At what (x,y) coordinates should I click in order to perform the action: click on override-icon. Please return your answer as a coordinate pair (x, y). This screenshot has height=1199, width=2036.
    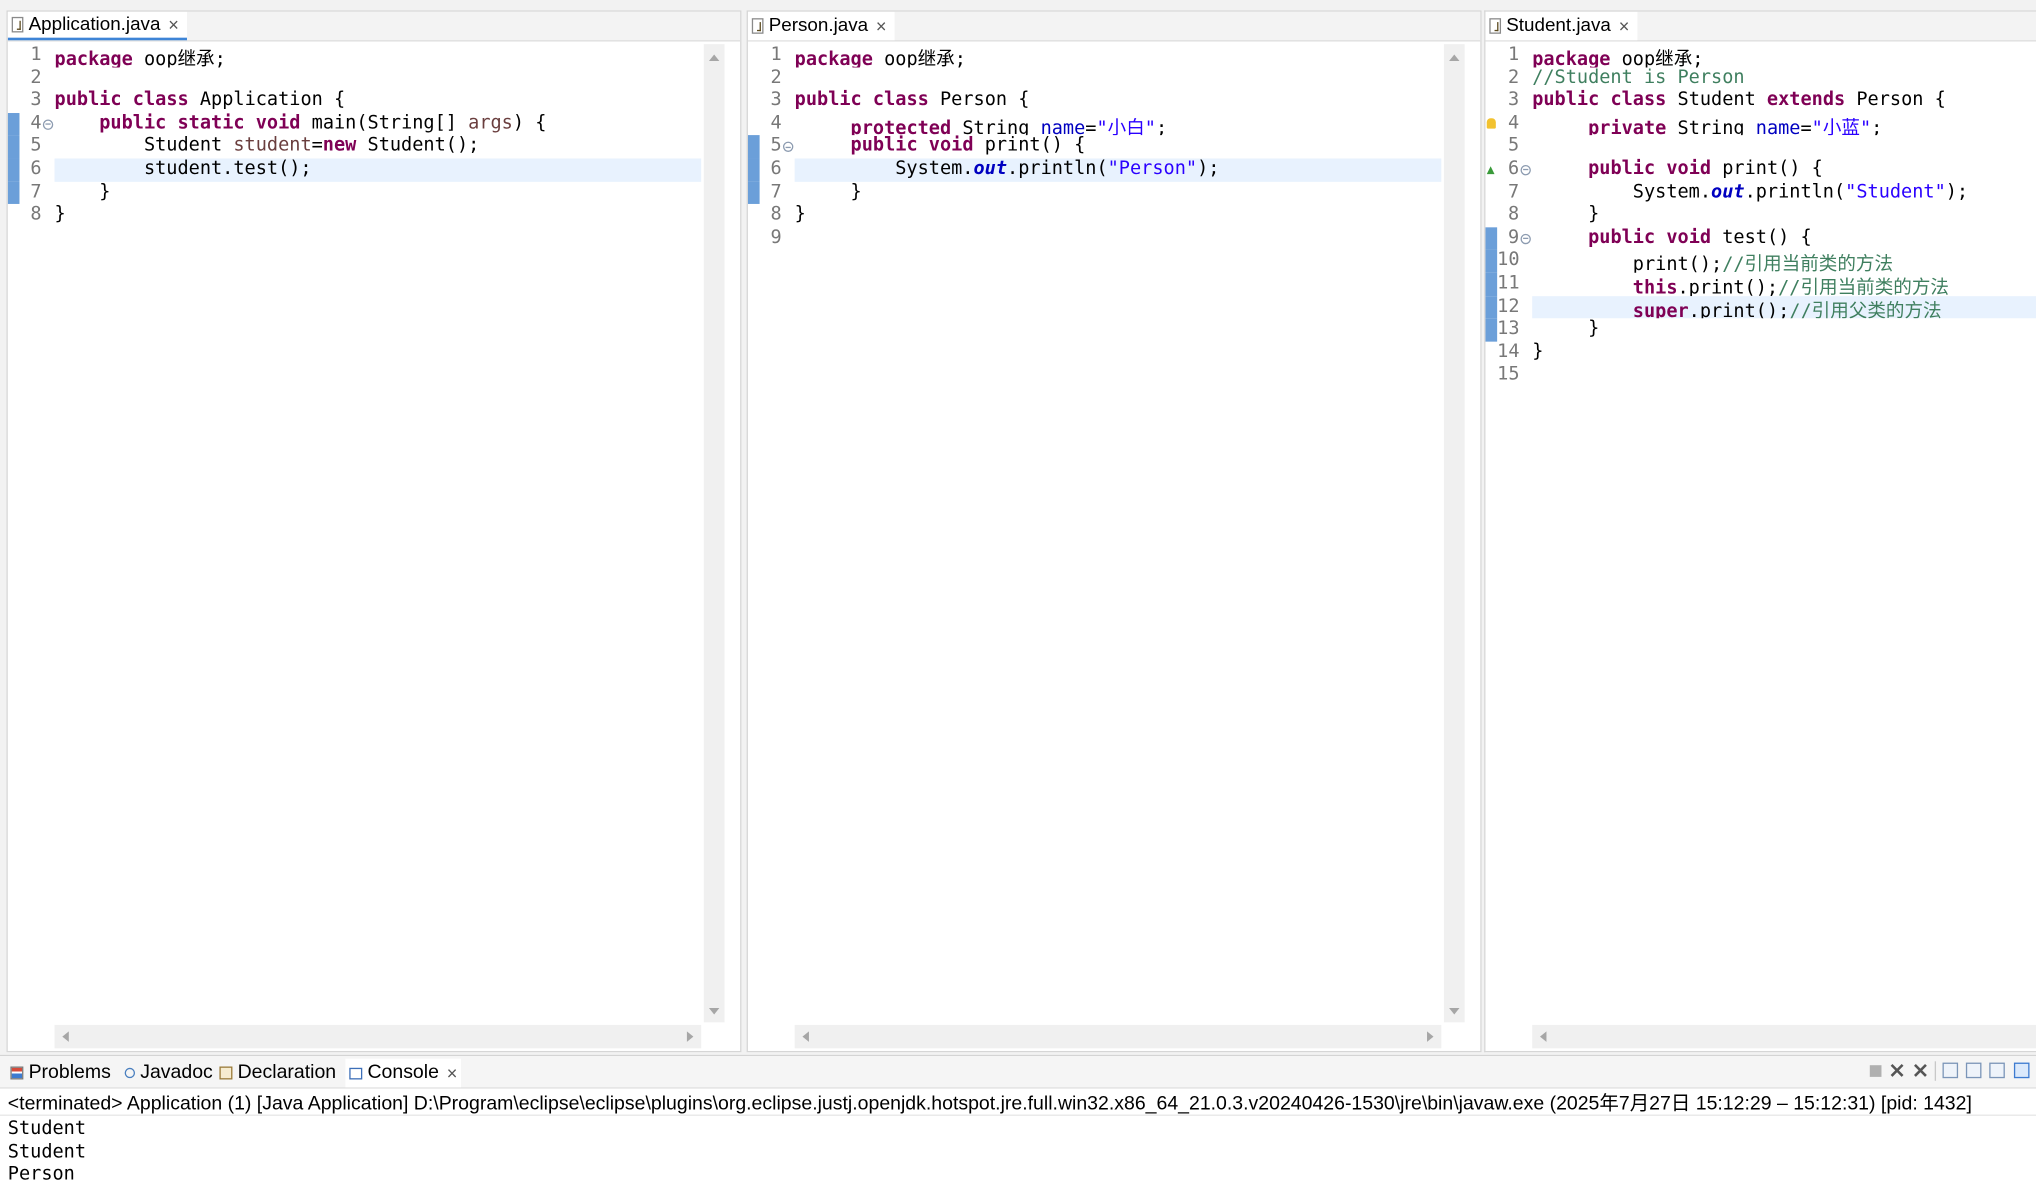
    Looking at the image, I should click on (1490, 170).